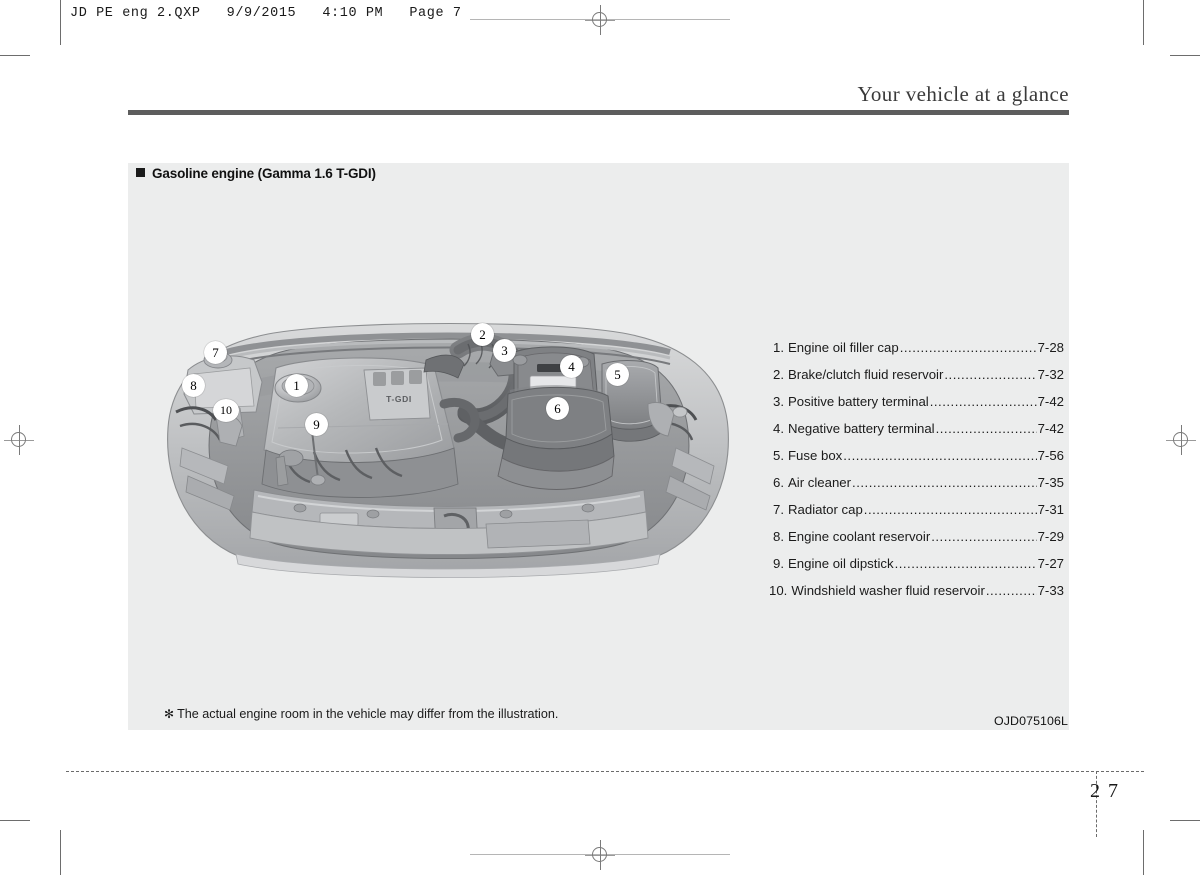 The image size is (1200, 875). What do you see at coordinates (1143, 852) in the screenshot?
I see `crop-mark-bottom-right-vertical` at bounding box center [1143, 852].